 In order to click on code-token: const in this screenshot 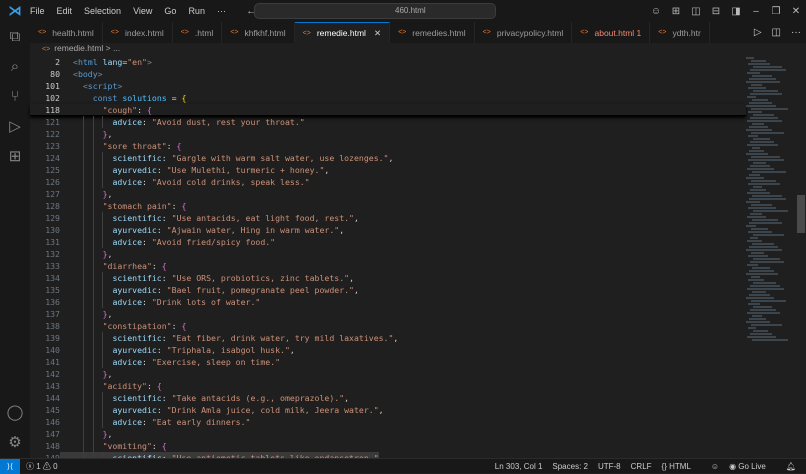, I will do `click(105, 98)`.